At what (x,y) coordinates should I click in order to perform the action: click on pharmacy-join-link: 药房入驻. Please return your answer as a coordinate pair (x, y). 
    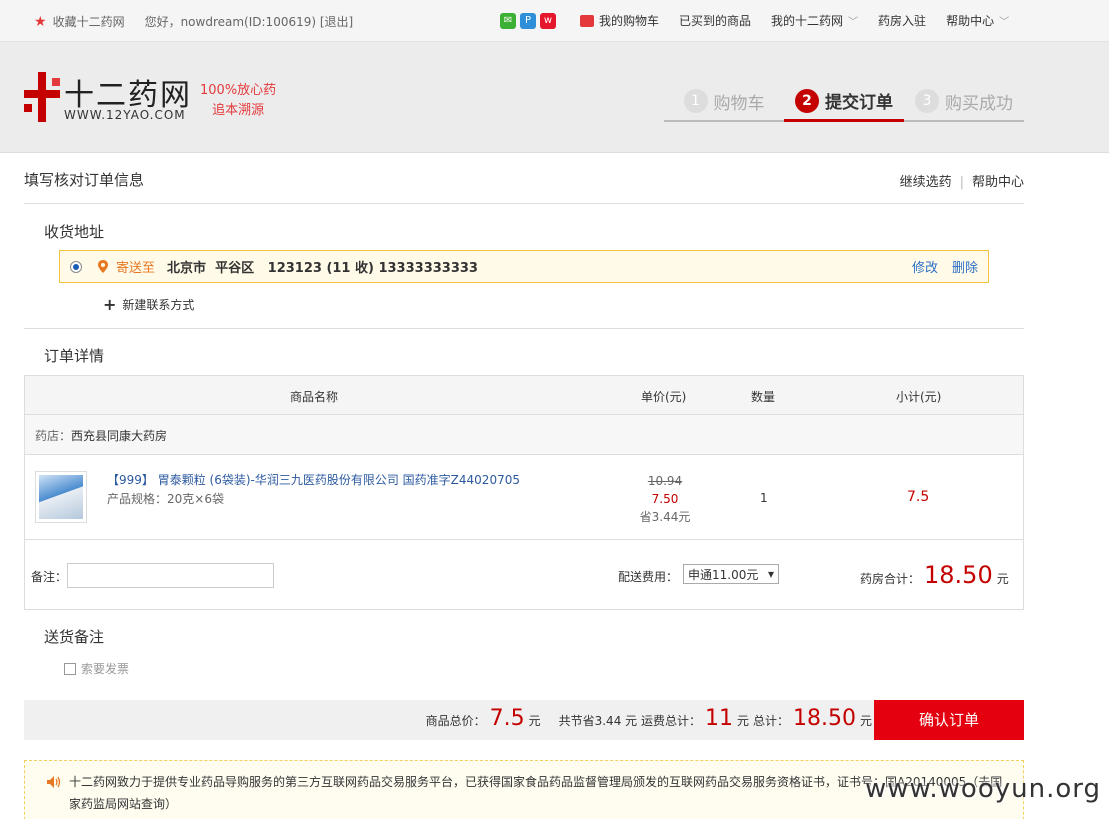
    Looking at the image, I should click on (902, 20).